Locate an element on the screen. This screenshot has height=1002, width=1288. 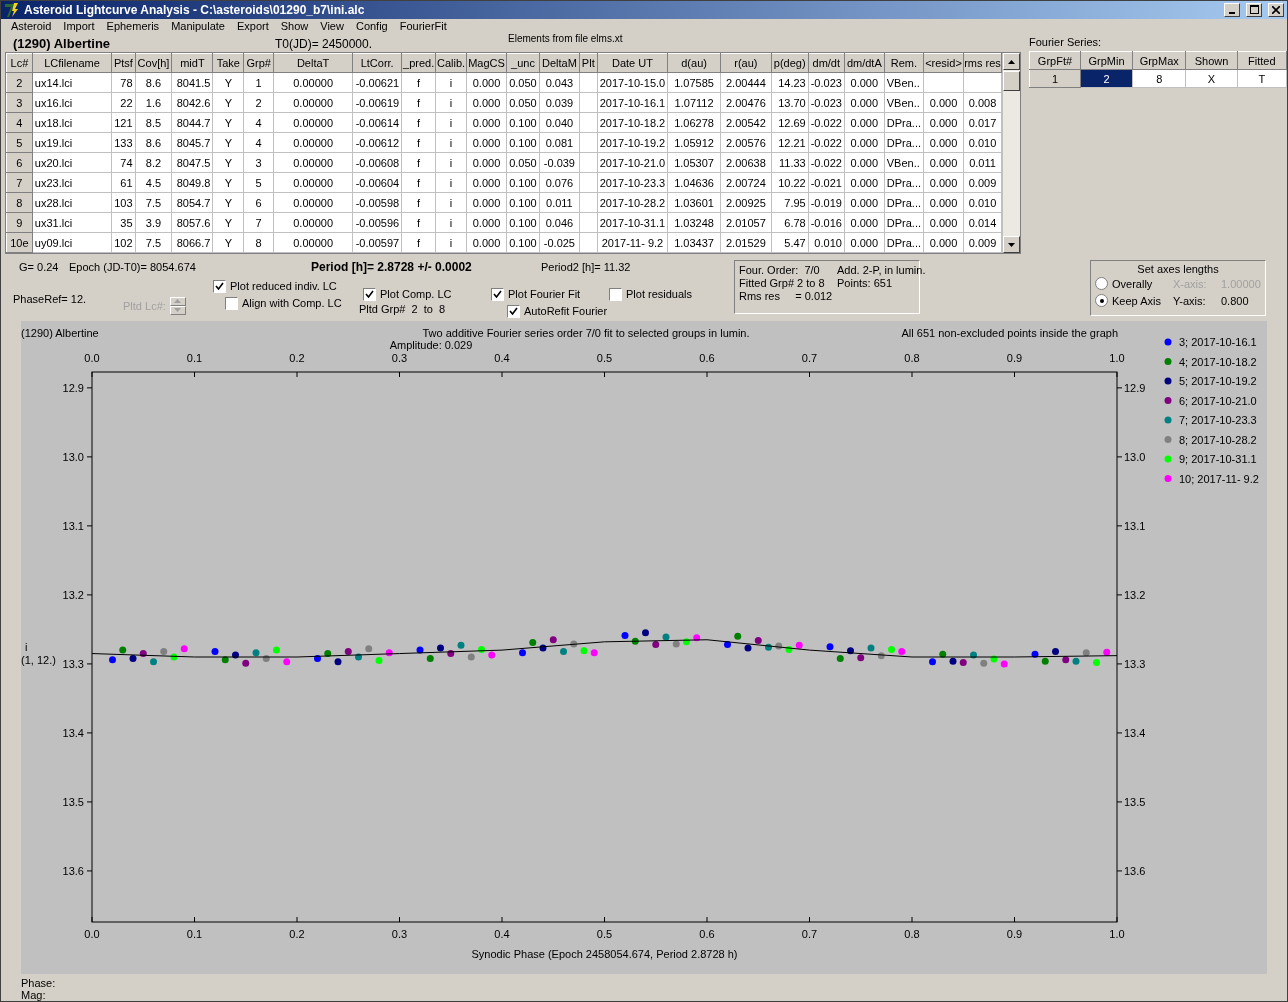
close-icon is located at coordinates (1276, 9).